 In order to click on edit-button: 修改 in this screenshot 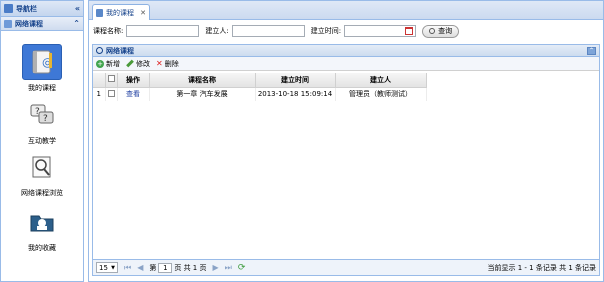, I will do `click(138, 64)`.